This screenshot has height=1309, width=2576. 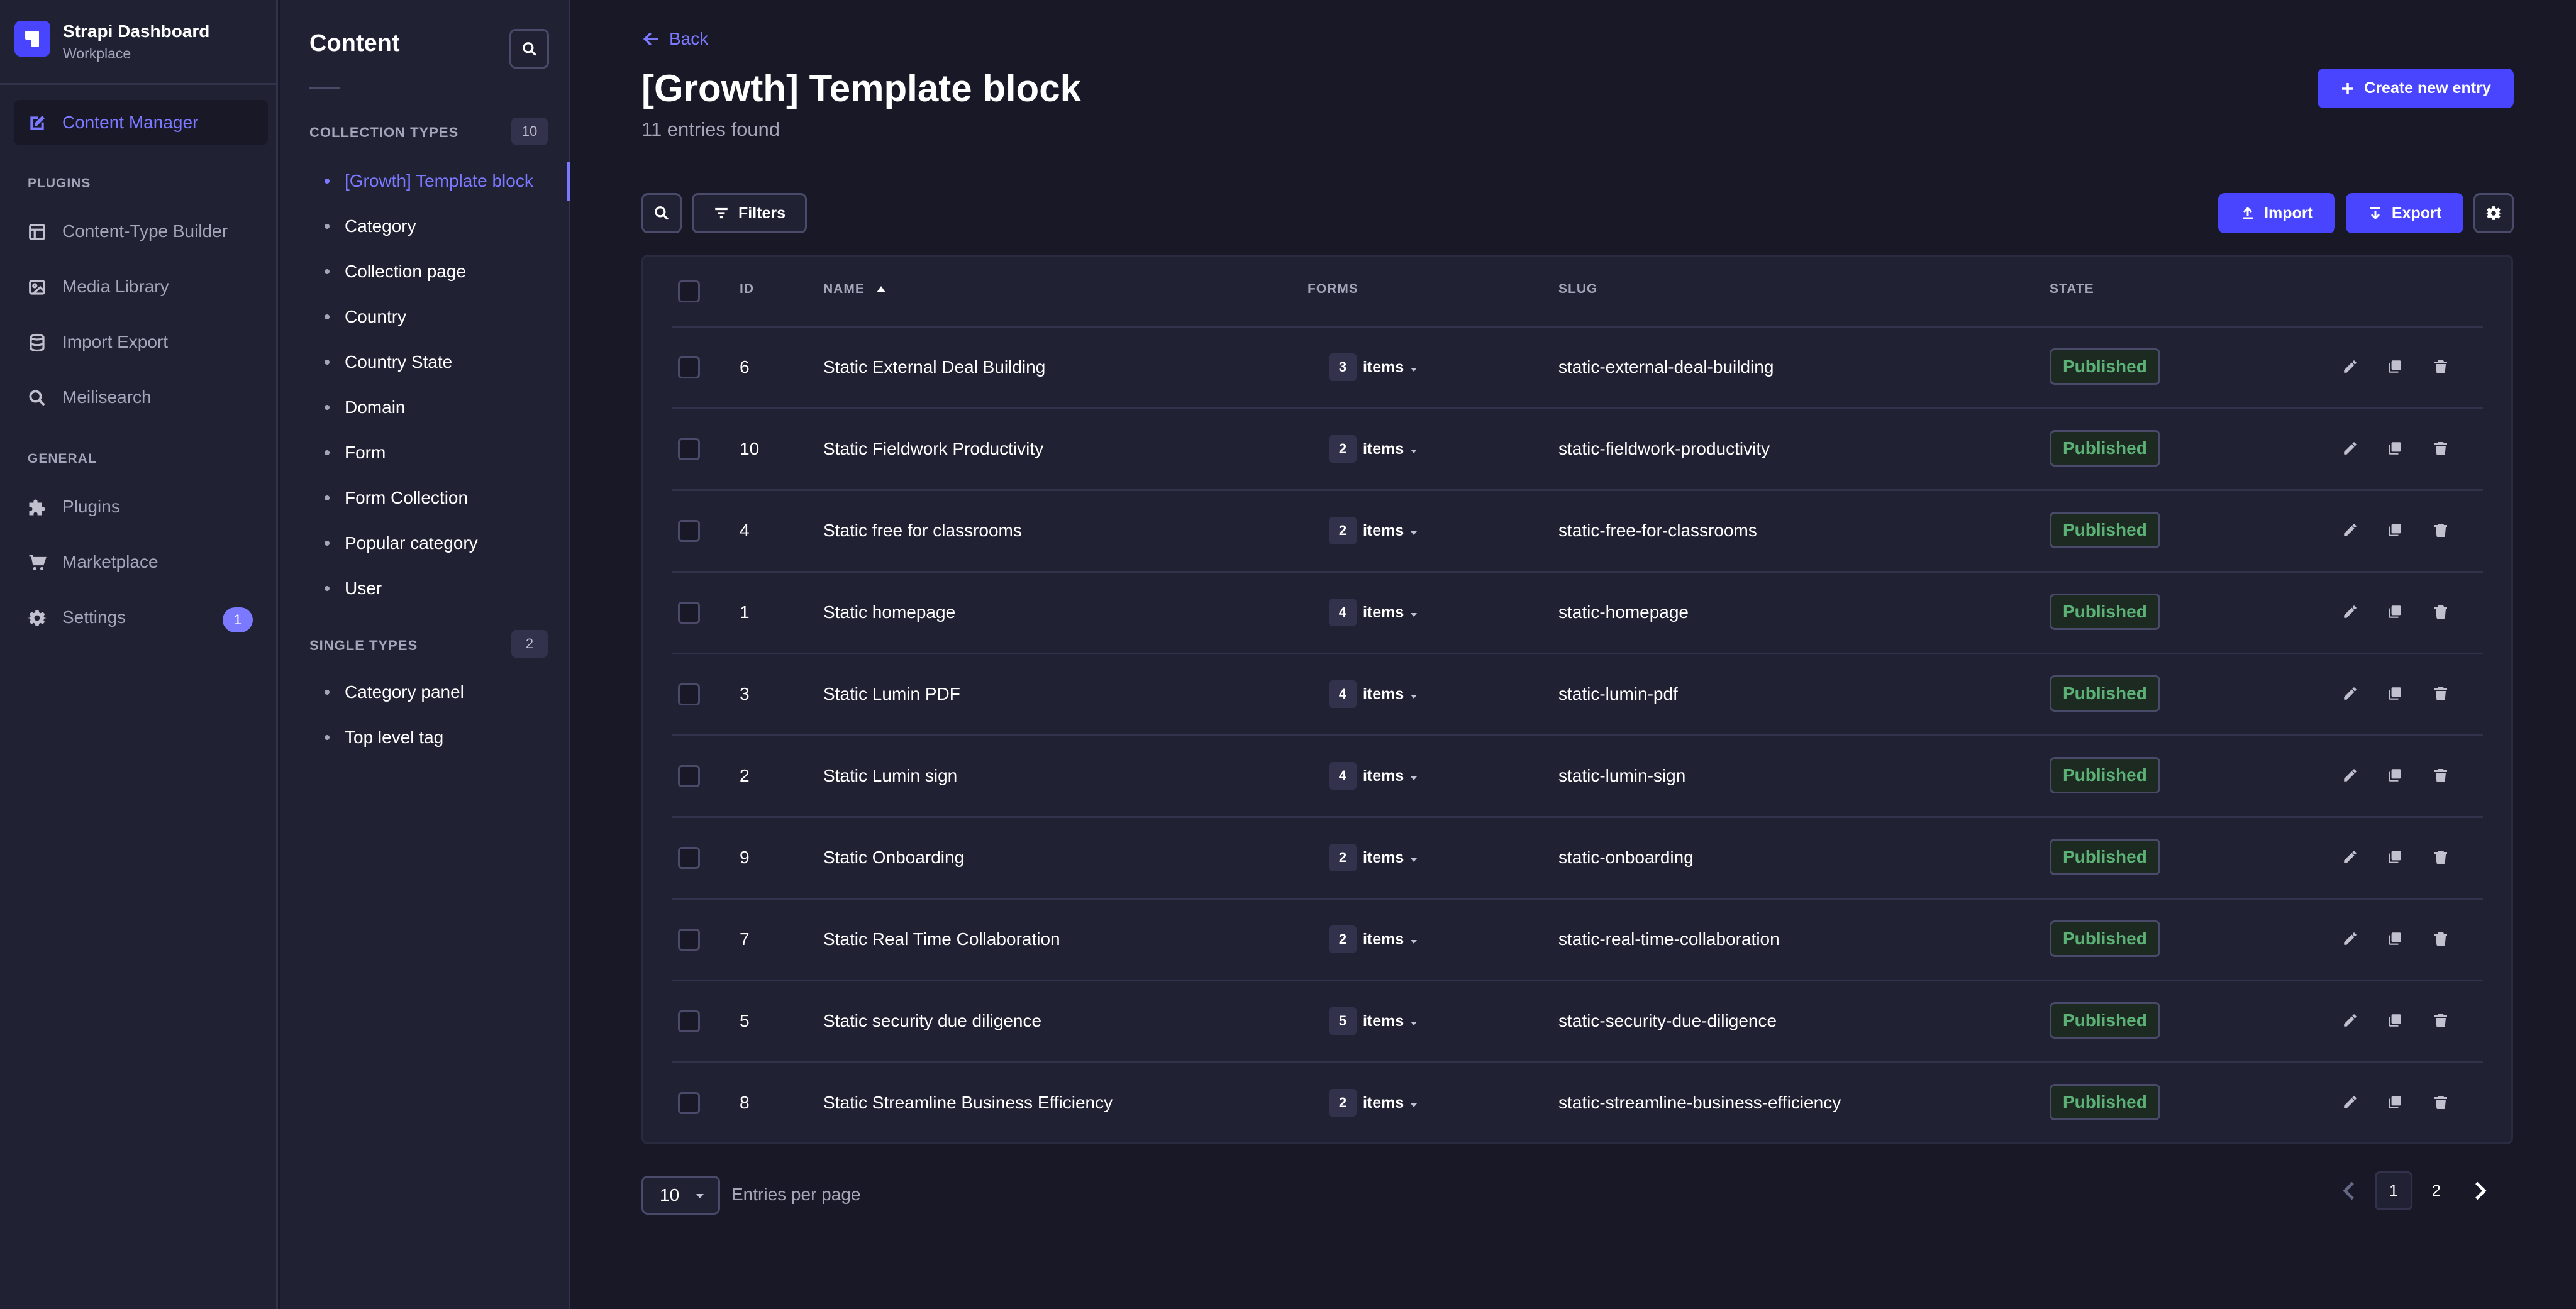 I want to click on entries-per-page-select: 10, so click(x=680, y=1195).